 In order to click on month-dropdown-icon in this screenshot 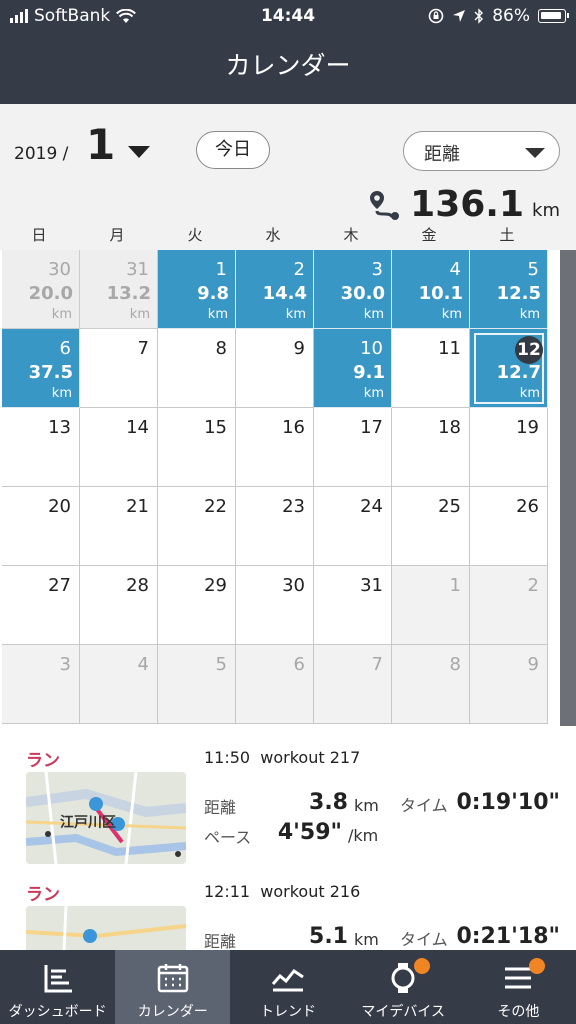, I will do `click(139, 152)`.